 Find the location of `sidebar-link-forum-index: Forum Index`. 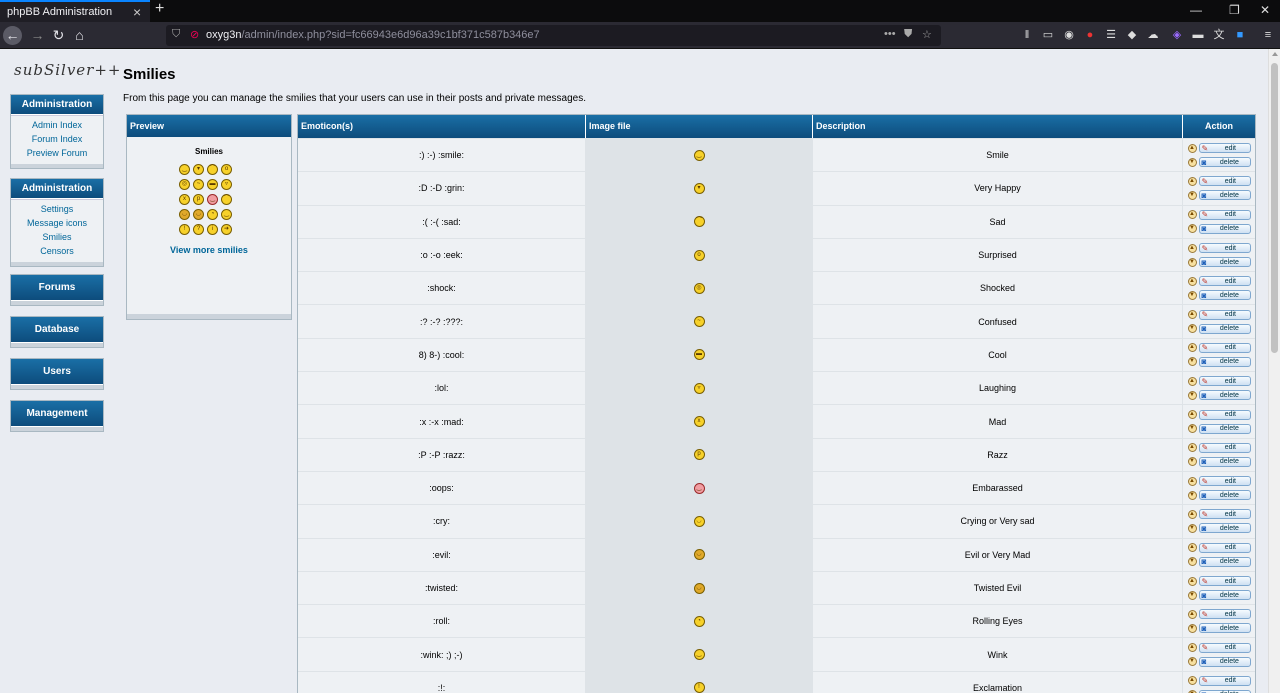

sidebar-link-forum-index: Forum Index is located at coordinates (57, 139).